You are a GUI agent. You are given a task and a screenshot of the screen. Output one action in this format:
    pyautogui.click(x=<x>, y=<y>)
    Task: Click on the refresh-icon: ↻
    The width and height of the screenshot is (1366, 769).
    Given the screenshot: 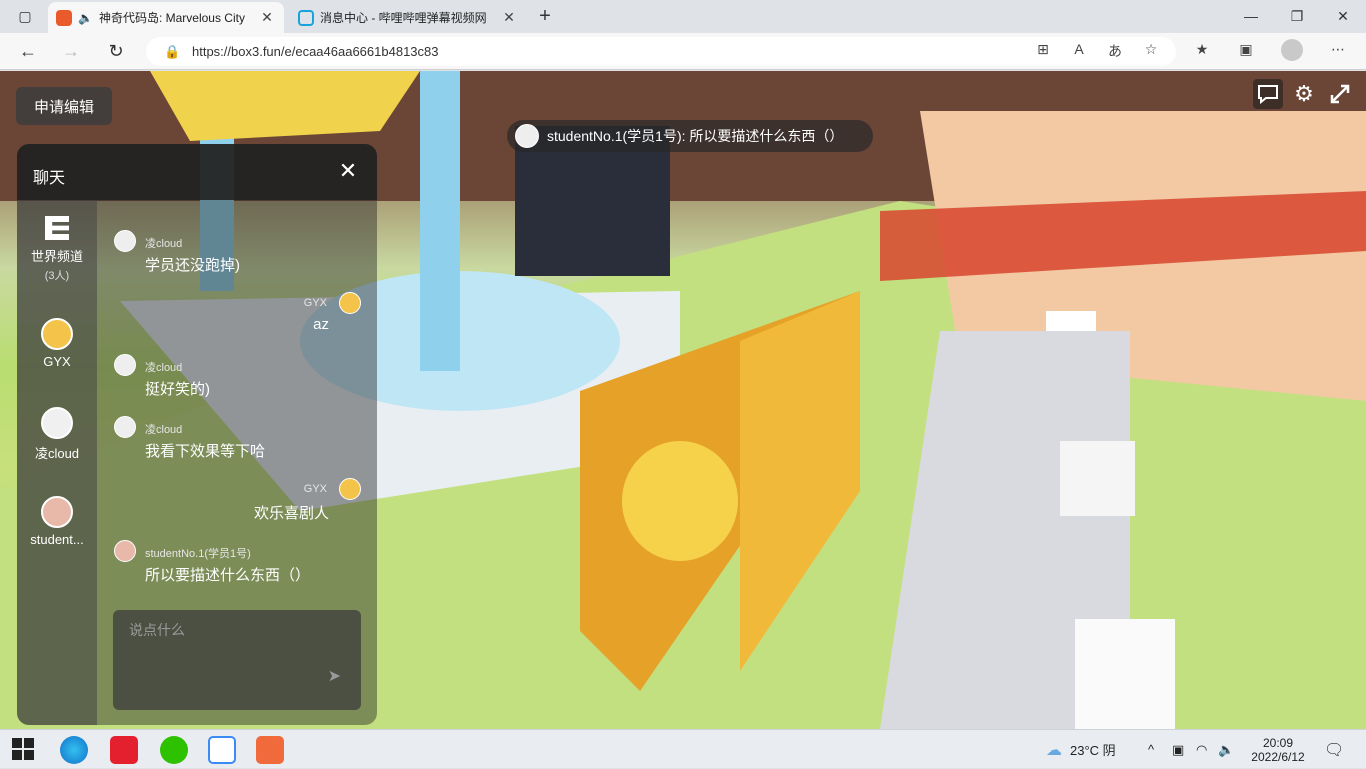 What is the action you would take?
    pyautogui.click(x=116, y=51)
    